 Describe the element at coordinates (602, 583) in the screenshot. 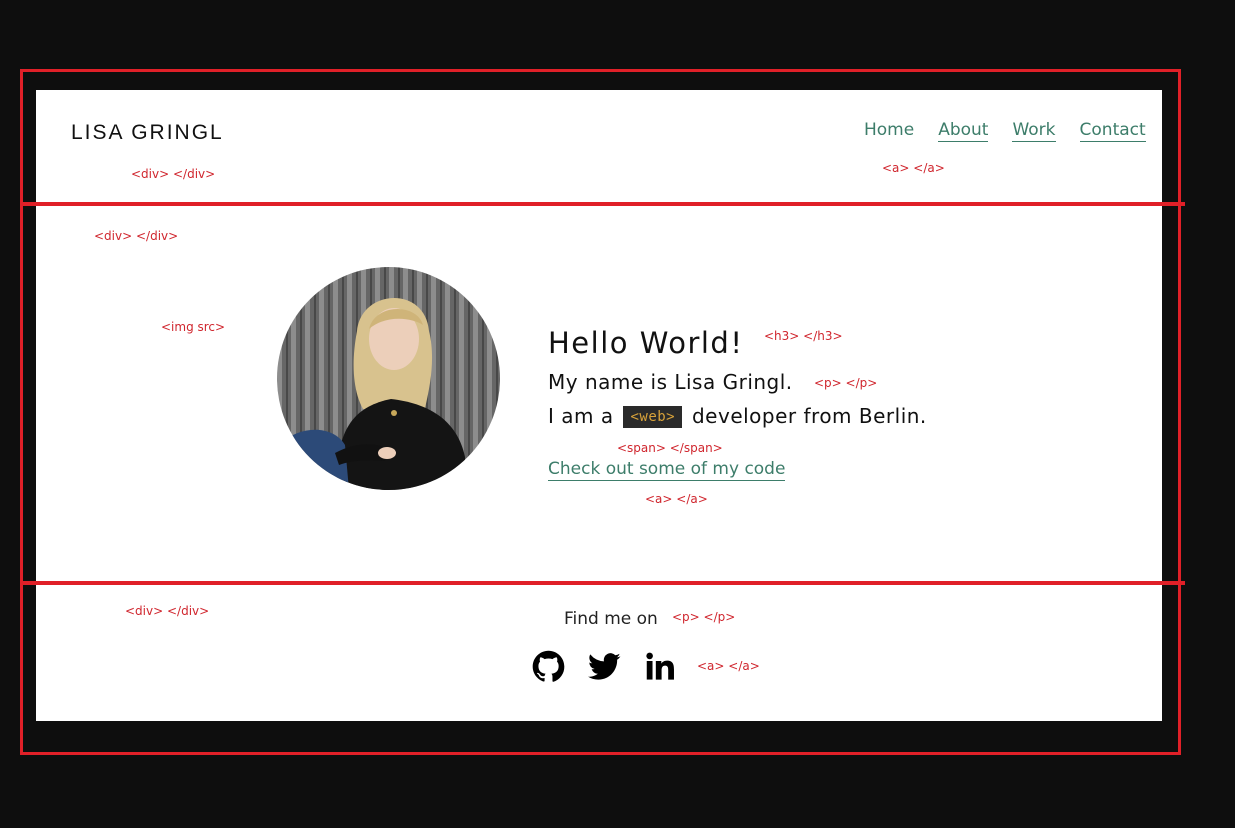

I see `section-divider-bottom` at that location.